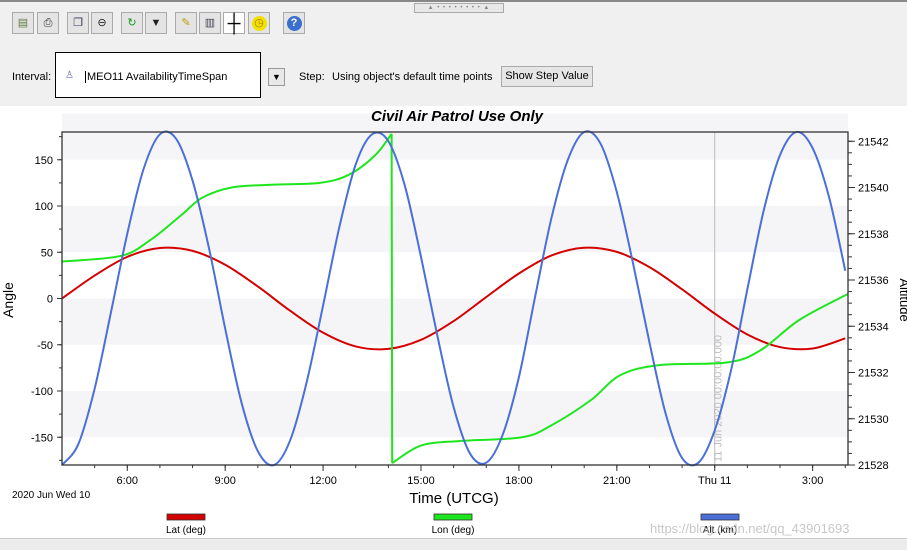 The width and height of the screenshot is (907, 550). Describe the element at coordinates (617, 481) in the screenshot. I see `x-tick-label: 21:00` at that location.